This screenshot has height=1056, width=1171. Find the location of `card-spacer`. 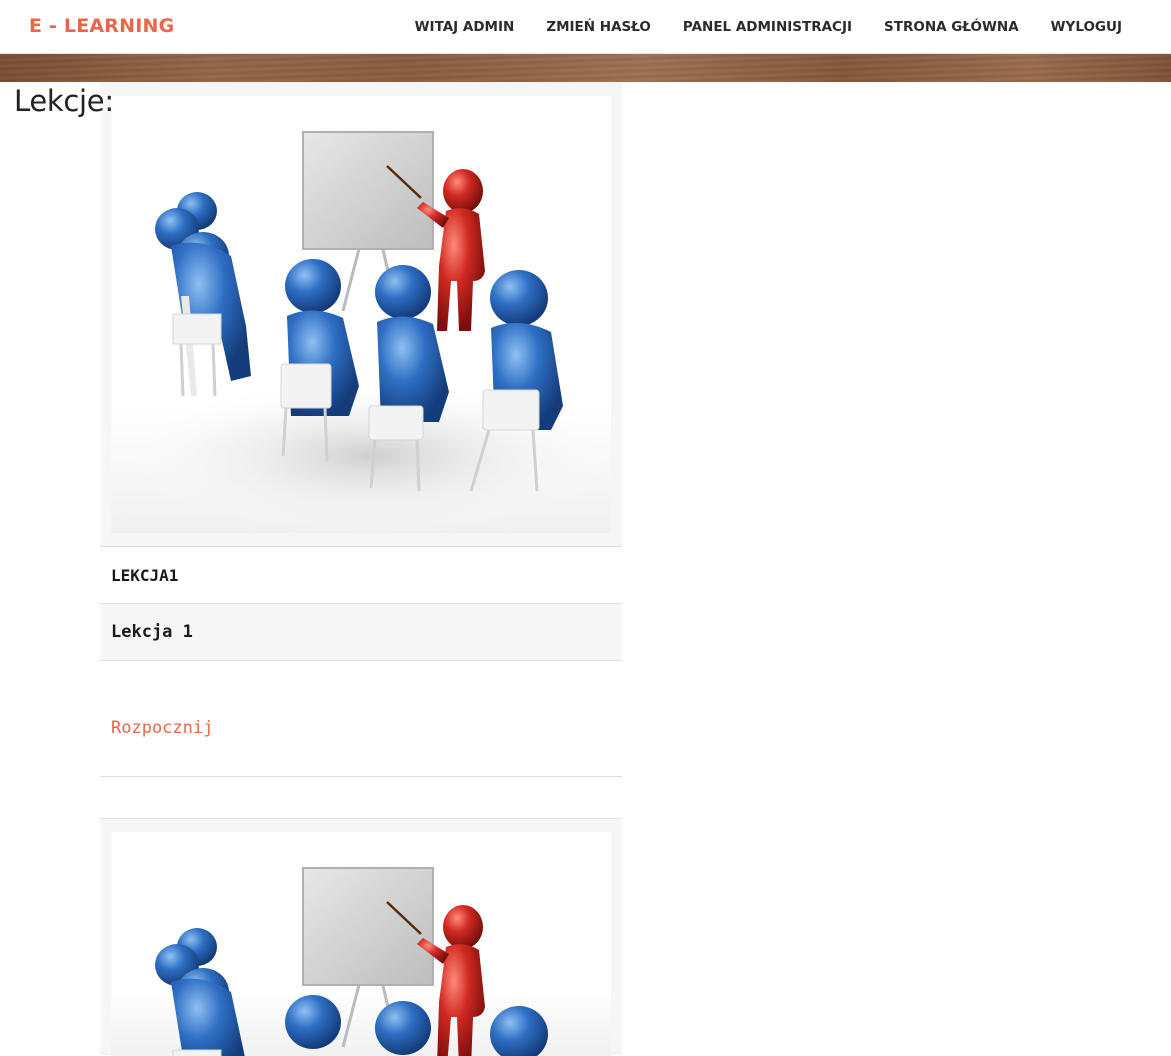

card-spacer is located at coordinates (361, 798).